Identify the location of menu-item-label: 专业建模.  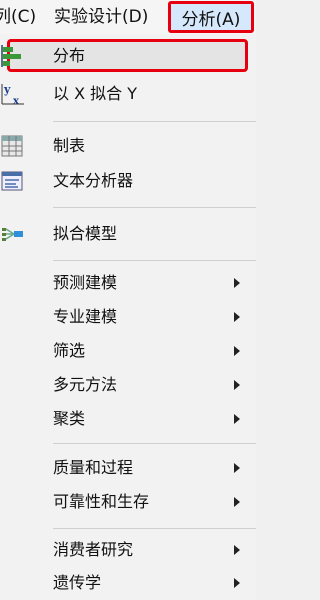
(85, 316).